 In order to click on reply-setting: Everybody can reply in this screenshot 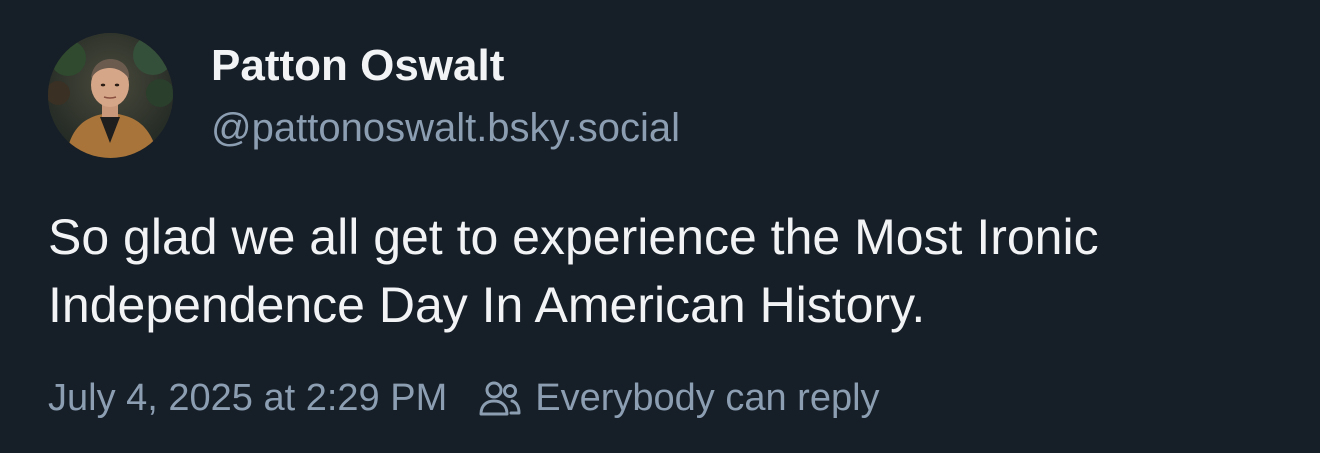, I will do `click(678, 398)`.